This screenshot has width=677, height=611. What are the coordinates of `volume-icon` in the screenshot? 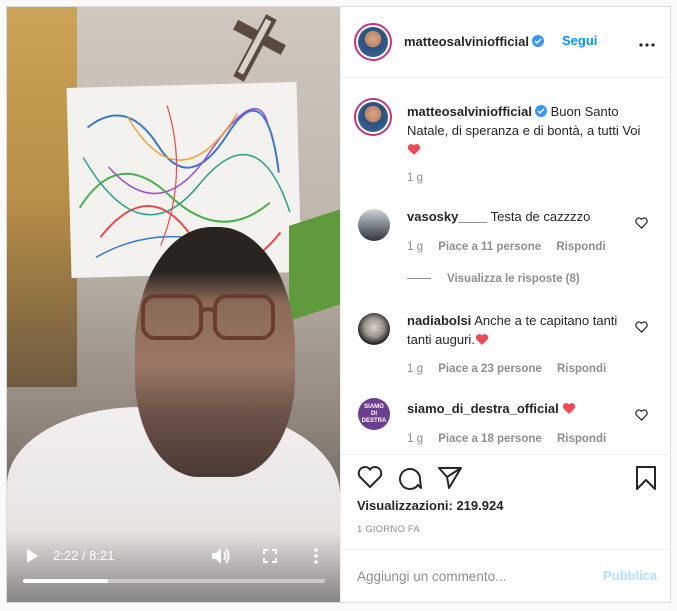 It's located at (221, 556).